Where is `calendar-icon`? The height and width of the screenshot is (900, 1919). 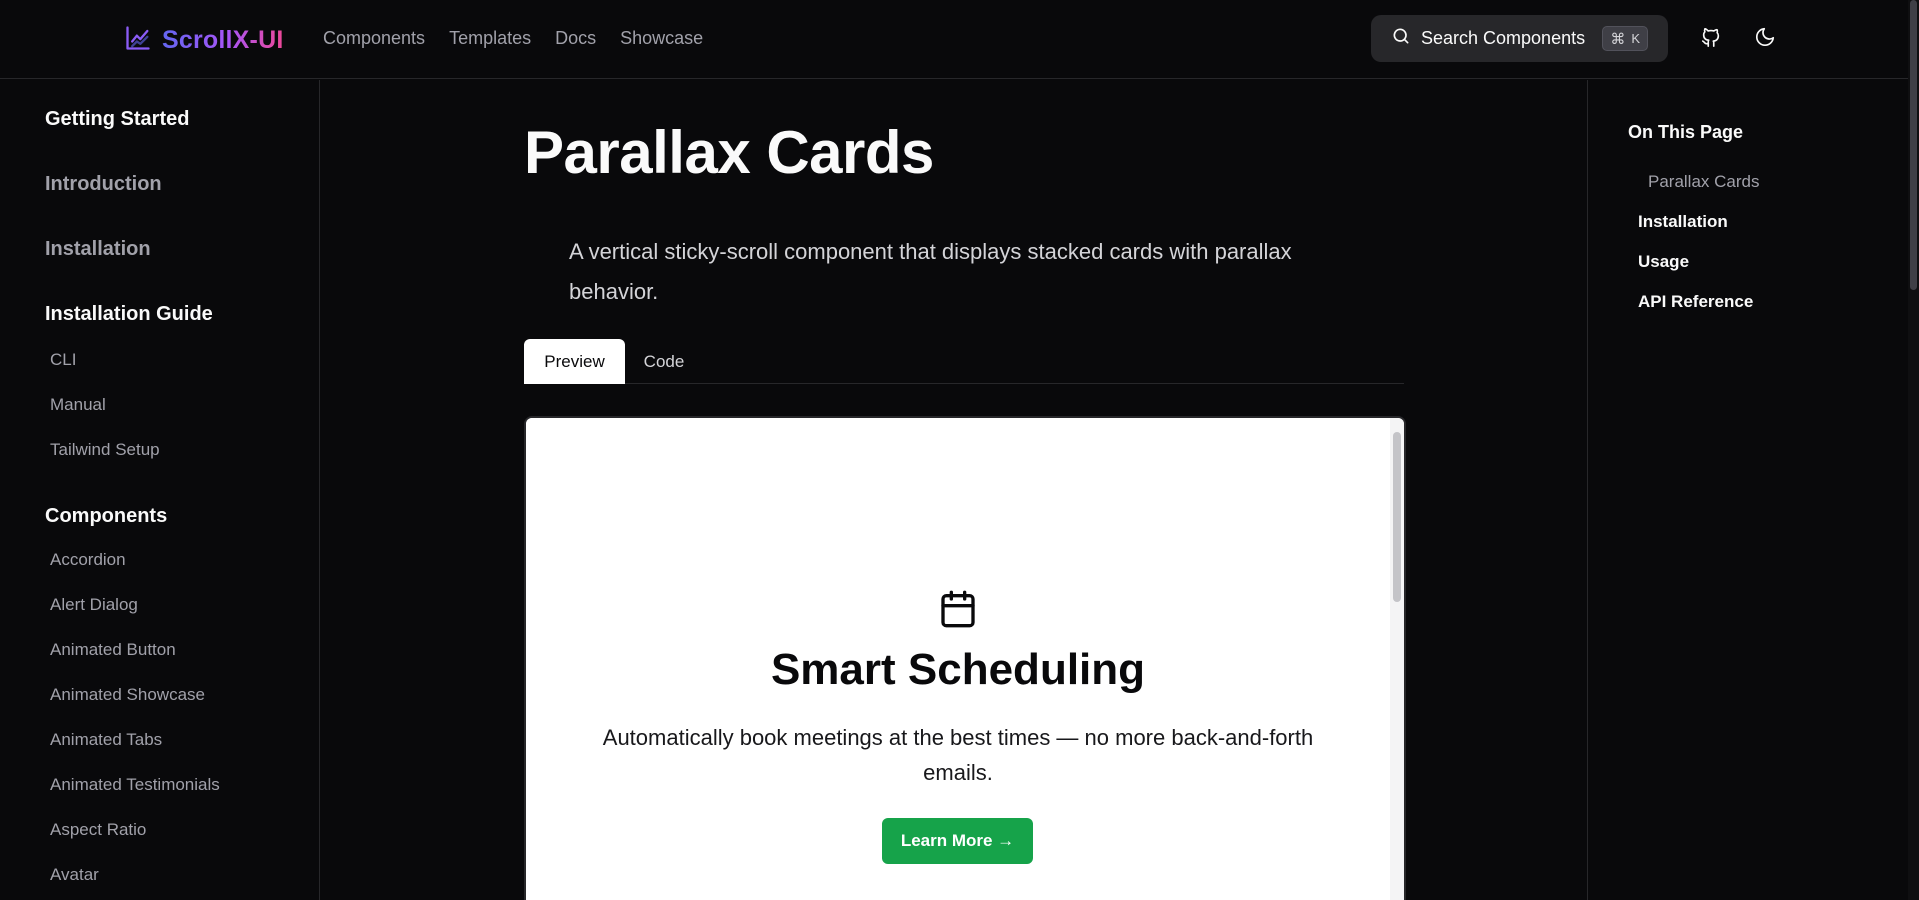 calendar-icon is located at coordinates (958, 609).